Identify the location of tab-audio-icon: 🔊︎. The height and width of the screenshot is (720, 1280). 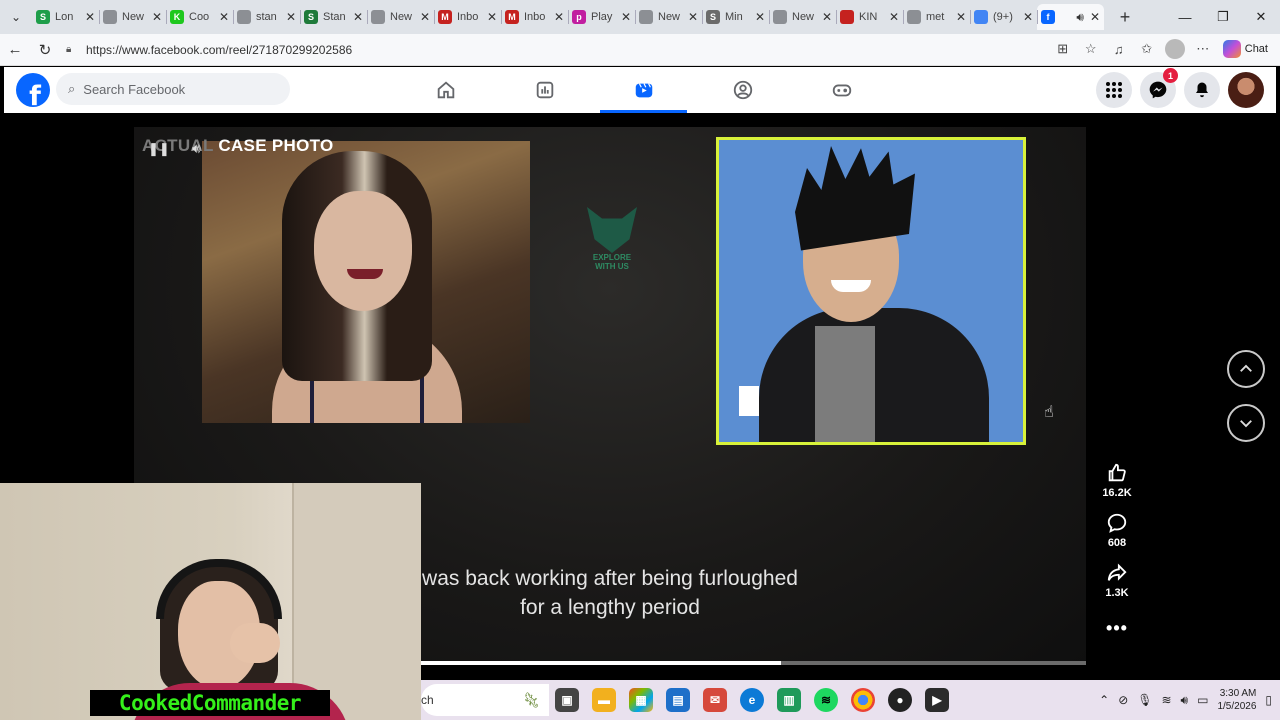
(1080, 17).